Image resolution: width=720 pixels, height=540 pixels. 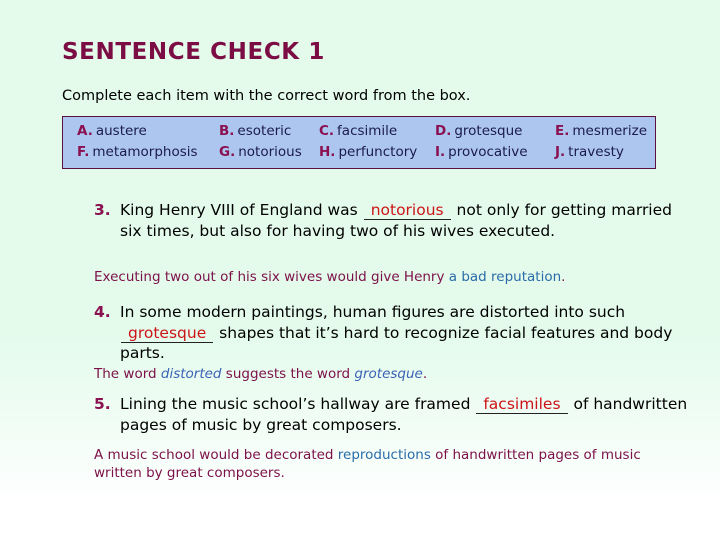 I want to click on word-bank-word: esoteric, so click(x=264, y=131).